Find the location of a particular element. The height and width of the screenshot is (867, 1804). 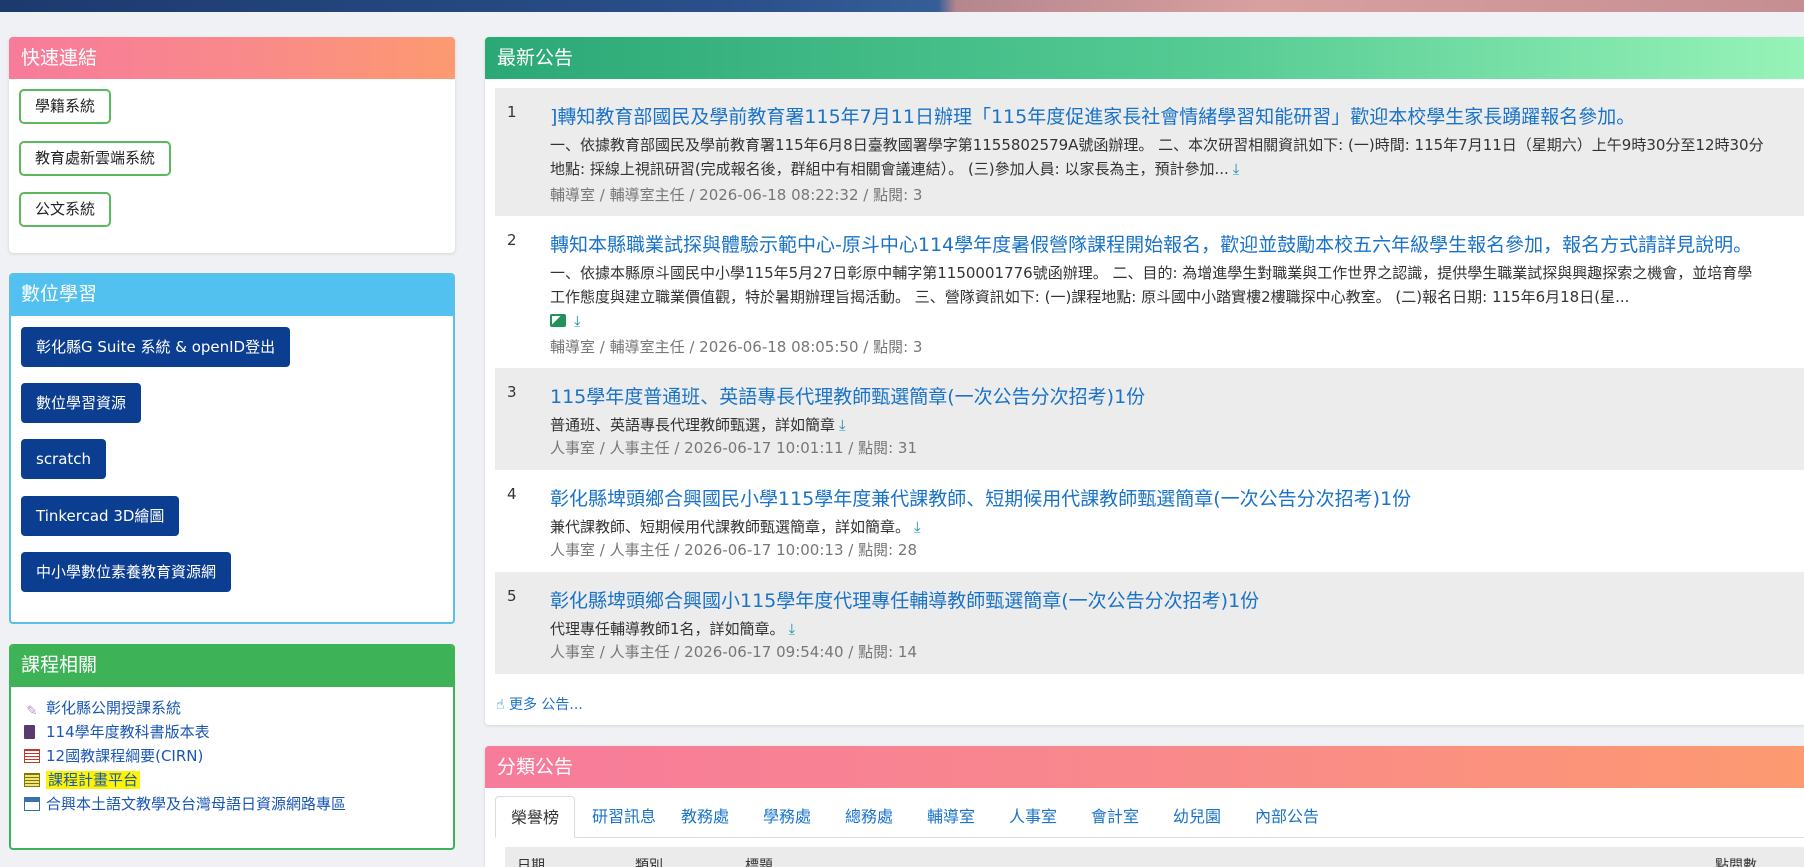

tab-internal: 內部公告 is located at coordinates (1287, 817).